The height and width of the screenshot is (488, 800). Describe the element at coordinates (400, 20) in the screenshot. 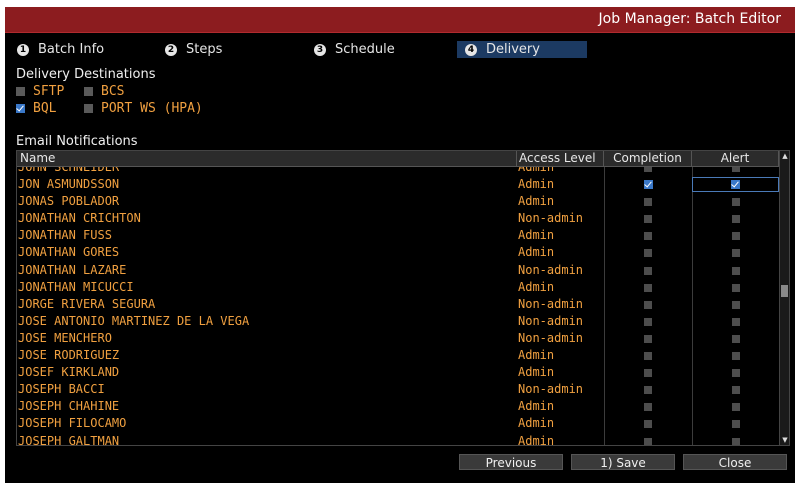

I see `title-bar: Job Manager: Batch Editor` at that location.